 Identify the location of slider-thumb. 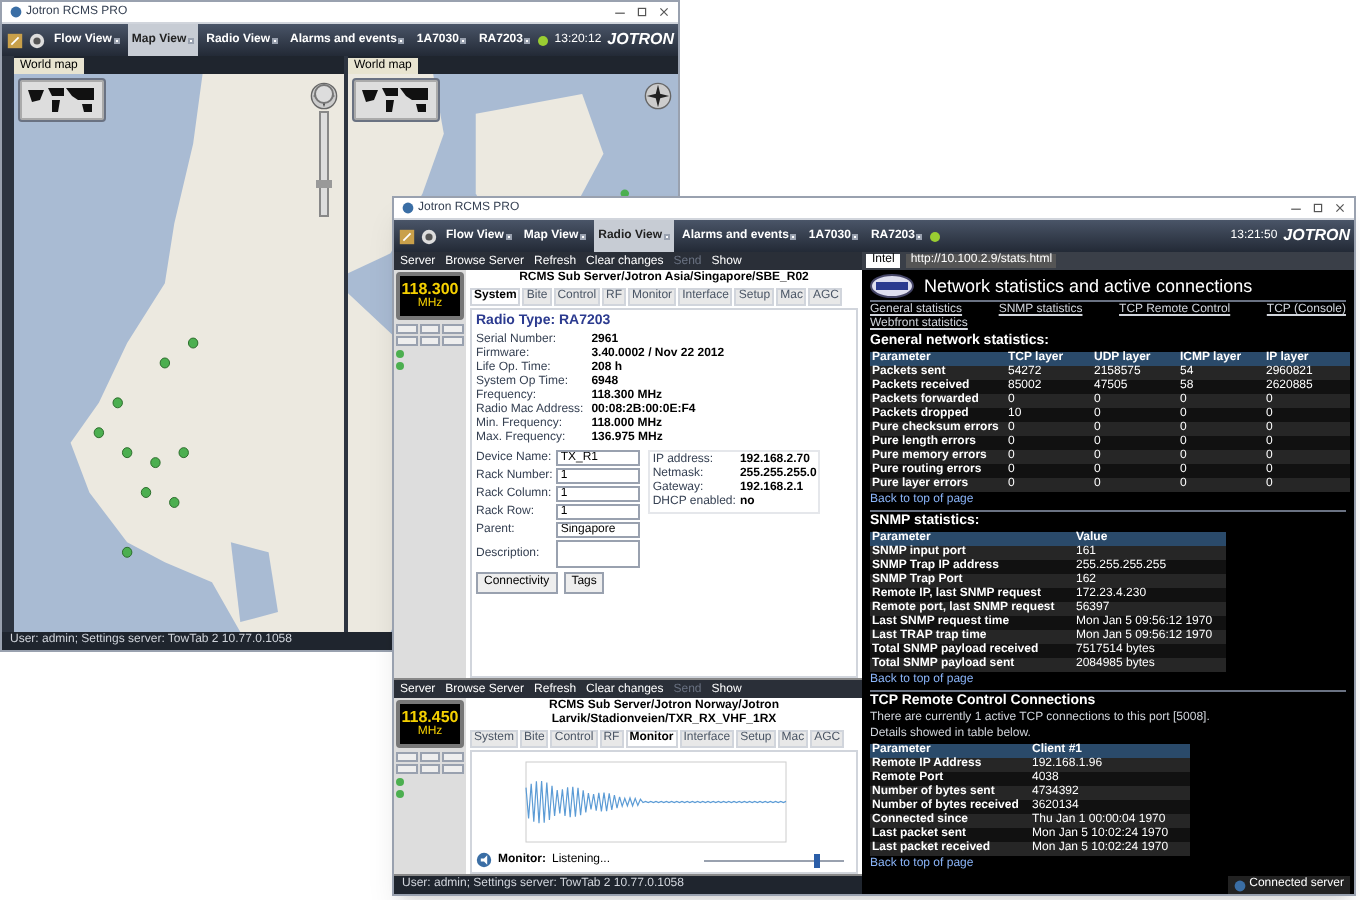
(816, 860).